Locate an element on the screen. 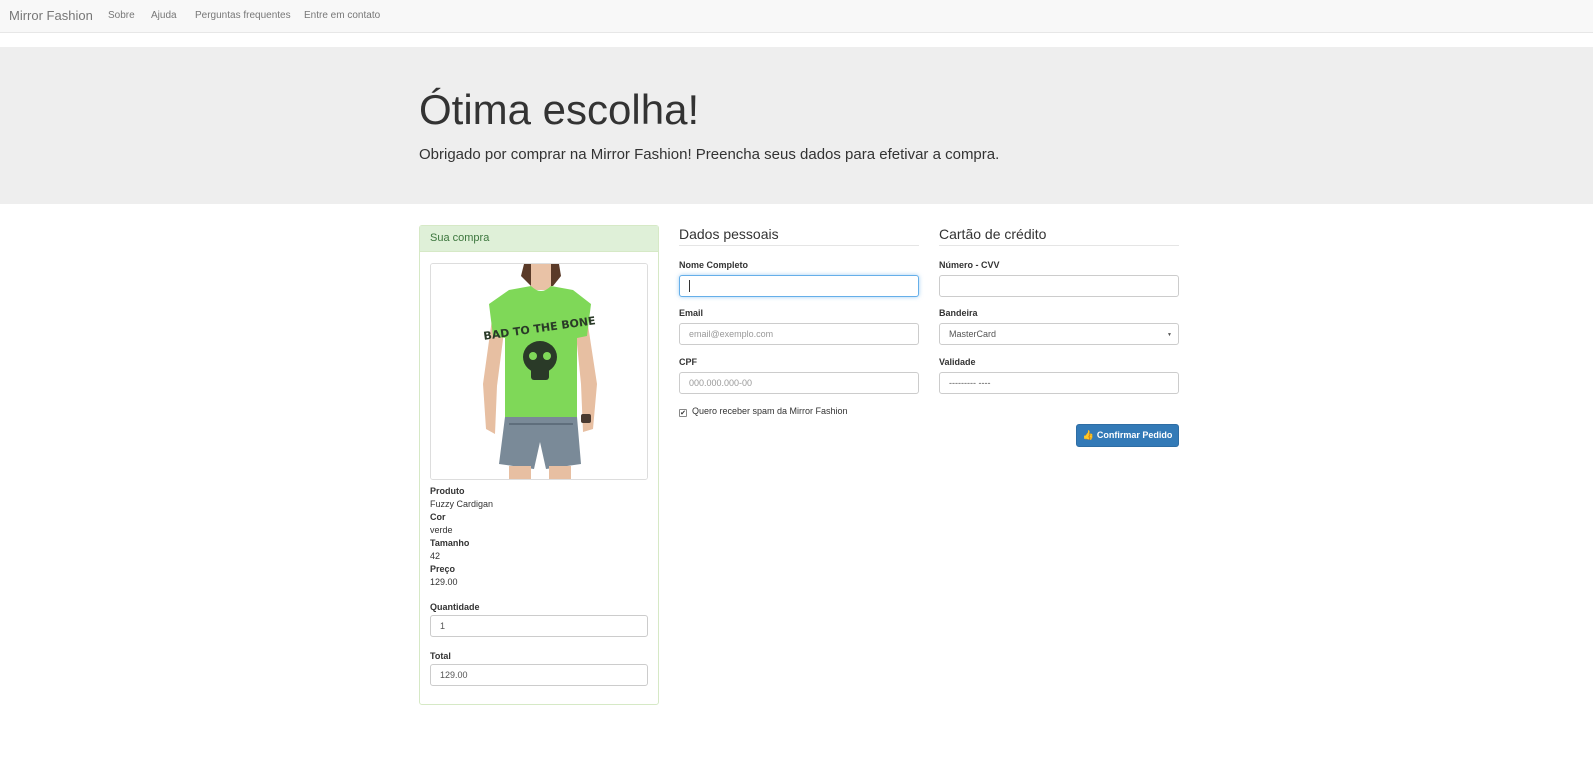 The image size is (1593, 767). total-field: 129.00 is located at coordinates (539, 675).